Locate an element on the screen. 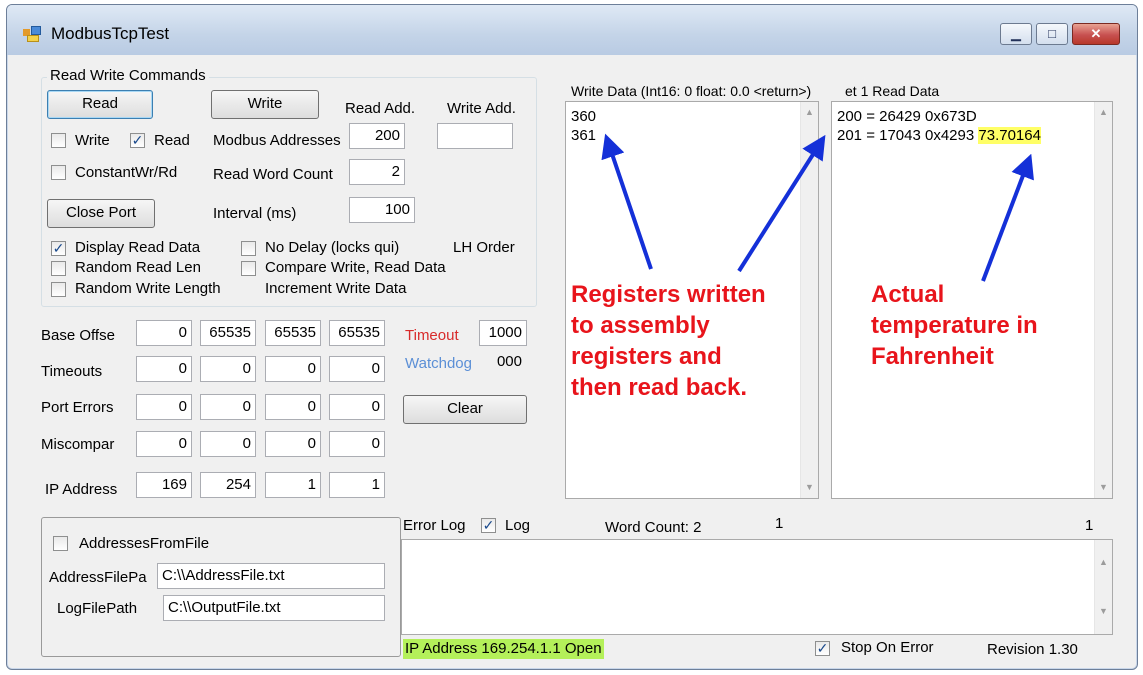 This screenshot has width=1143, height=675. minimize-button: ▁ is located at coordinates (1016, 34).